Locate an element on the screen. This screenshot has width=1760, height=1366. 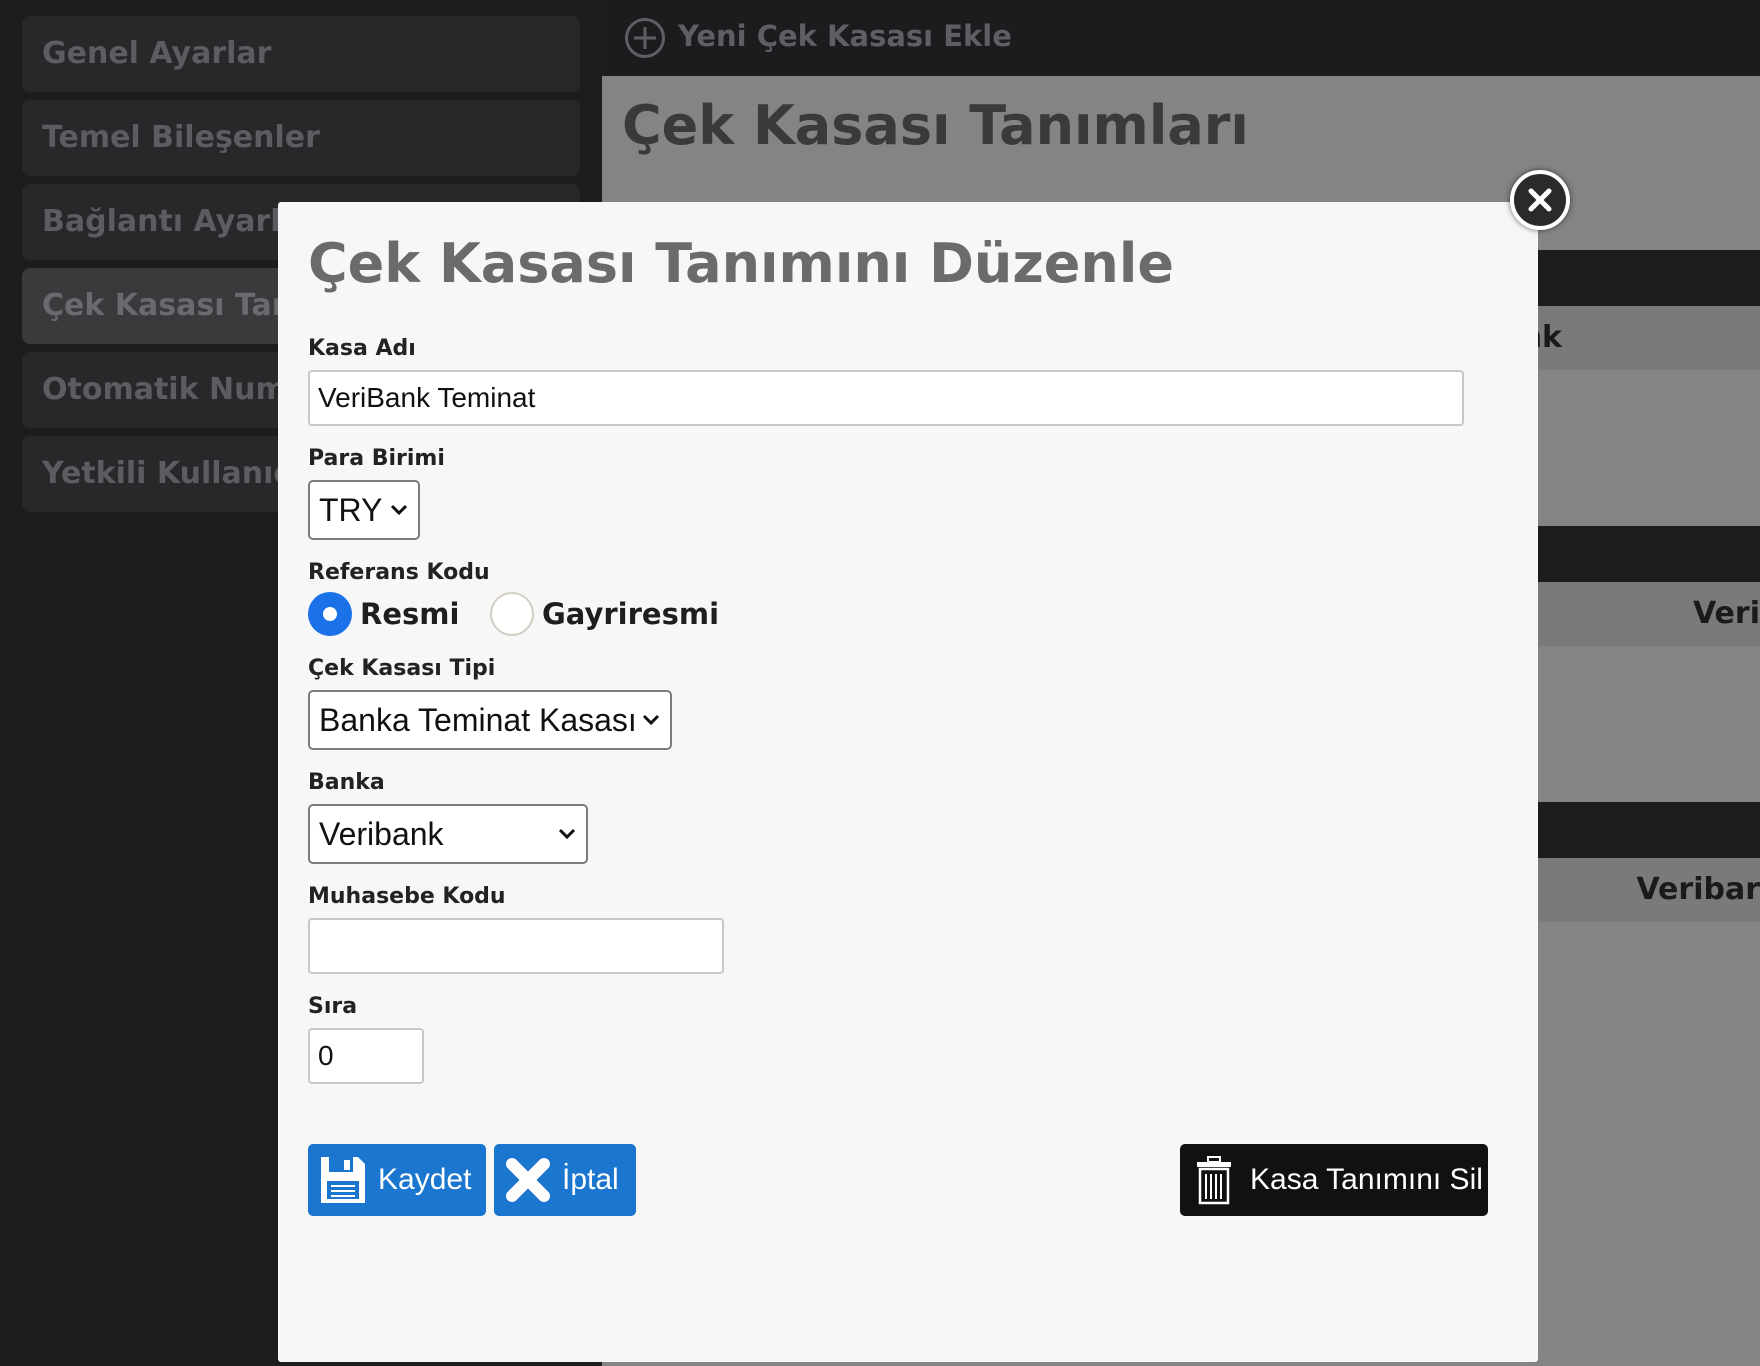
add-new-check-box-link: Yeni Çek Kasası Ekle is located at coordinates (845, 36).